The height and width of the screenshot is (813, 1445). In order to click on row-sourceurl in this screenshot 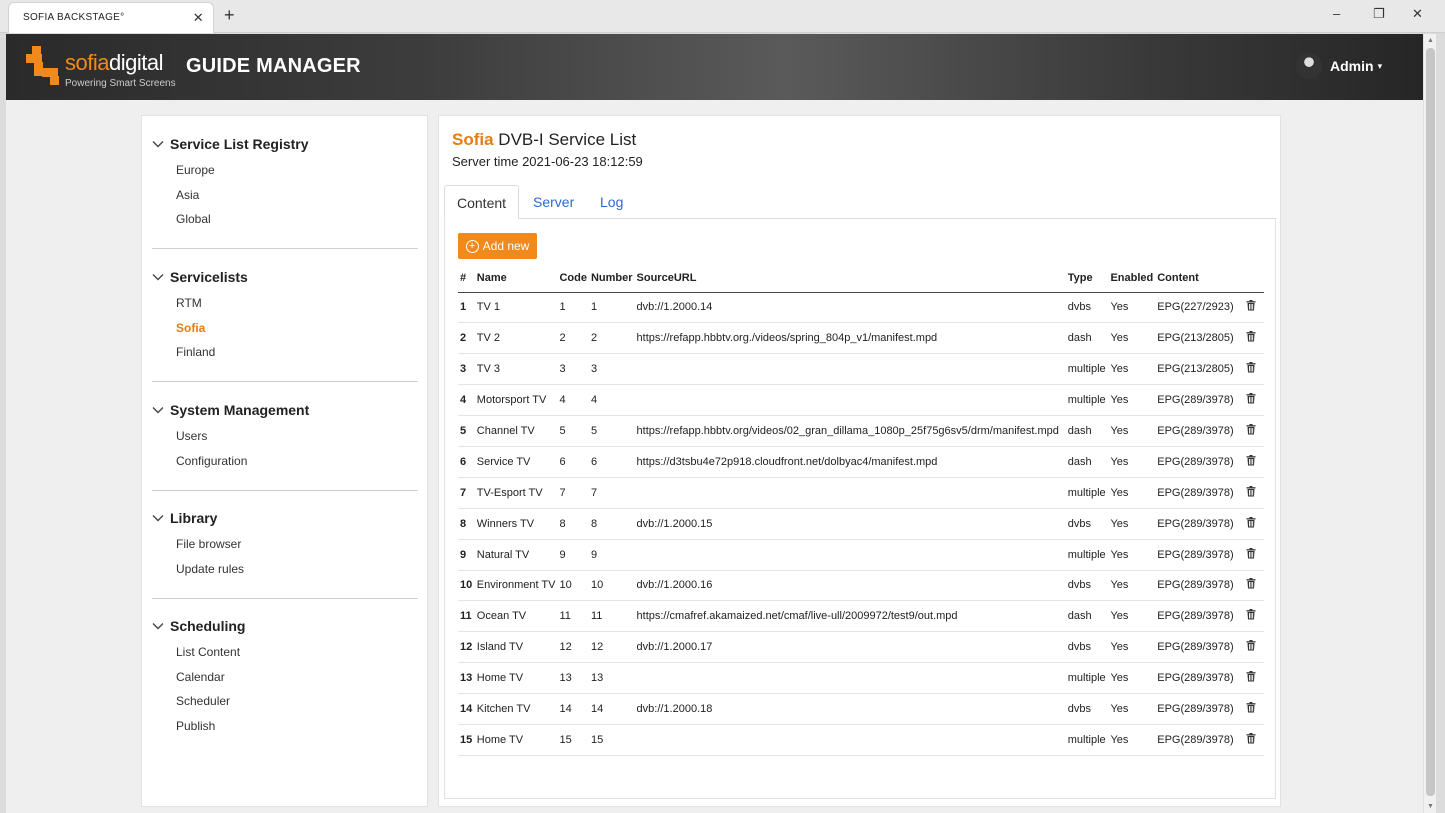, I will do `click(850, 678)`.